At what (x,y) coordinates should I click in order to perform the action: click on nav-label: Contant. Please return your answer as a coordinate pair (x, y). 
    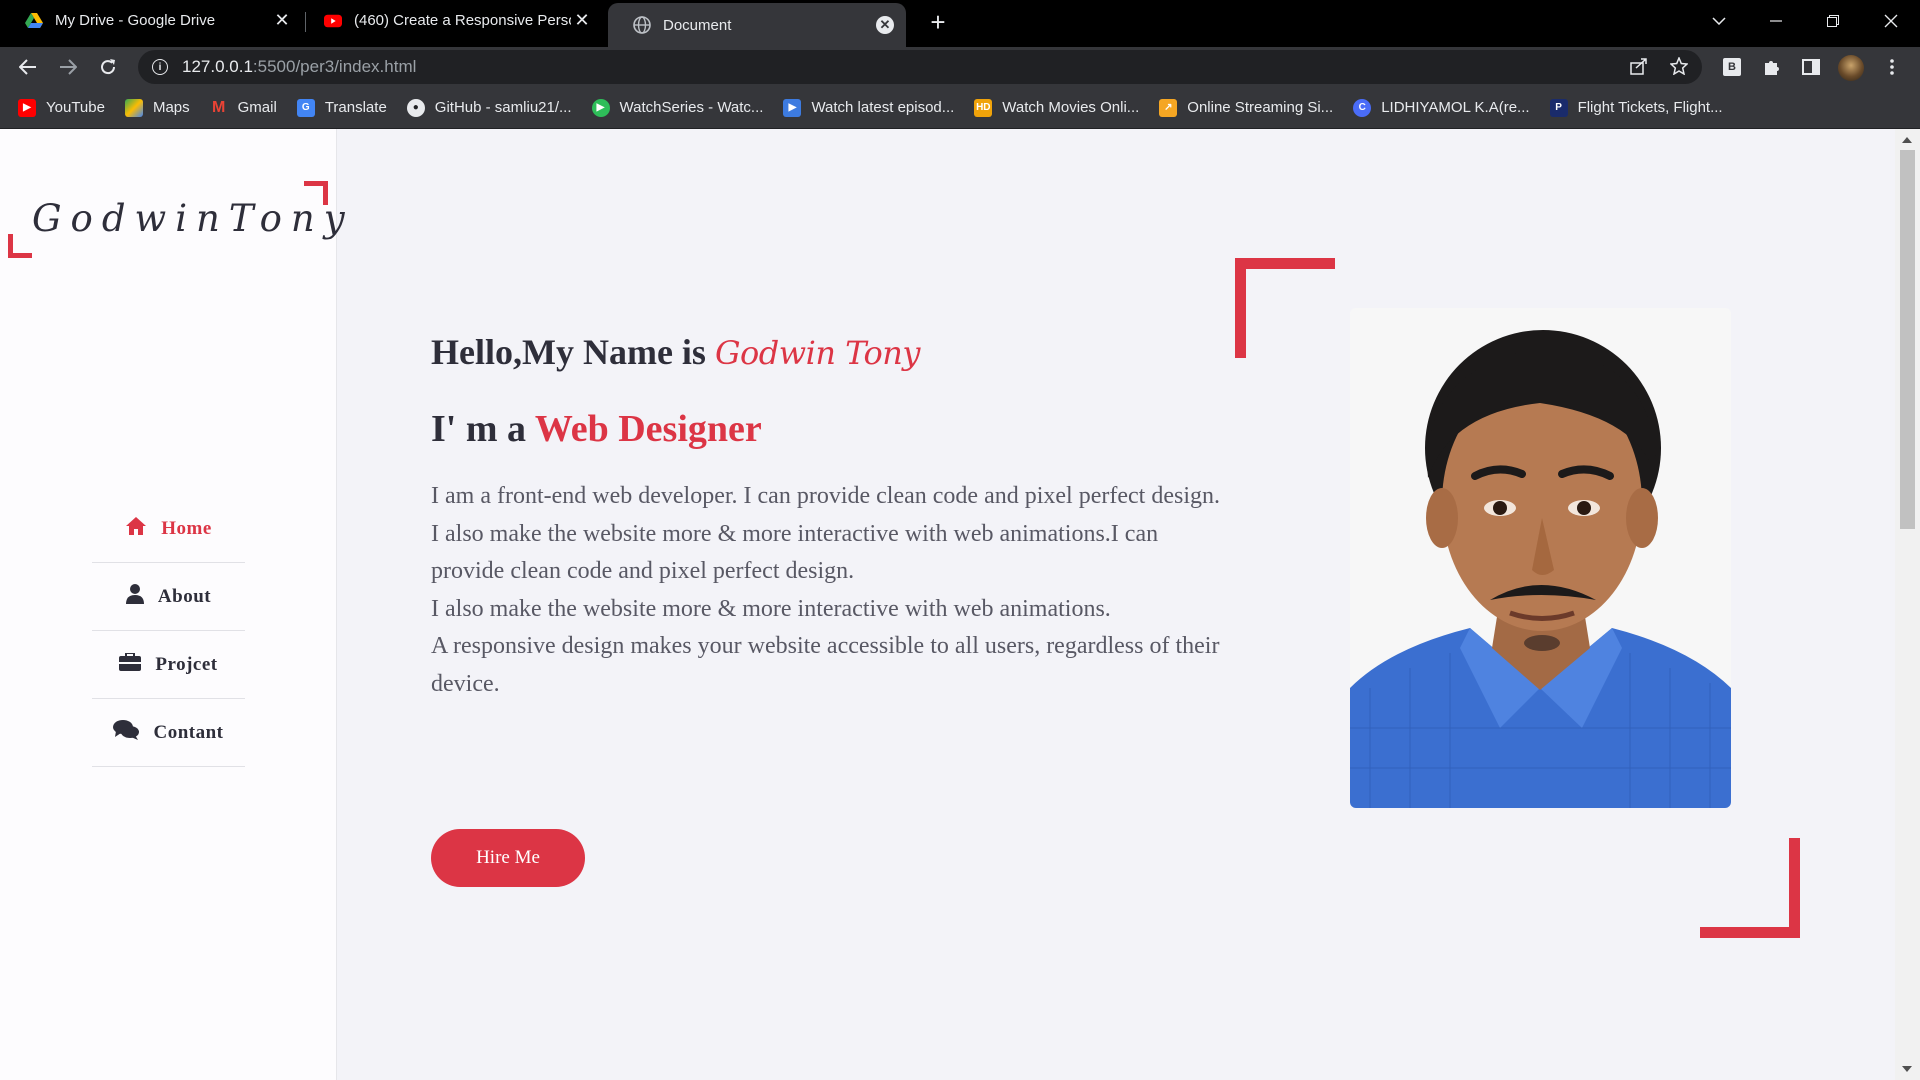
    Looking at the image, I should click on (188, 732).